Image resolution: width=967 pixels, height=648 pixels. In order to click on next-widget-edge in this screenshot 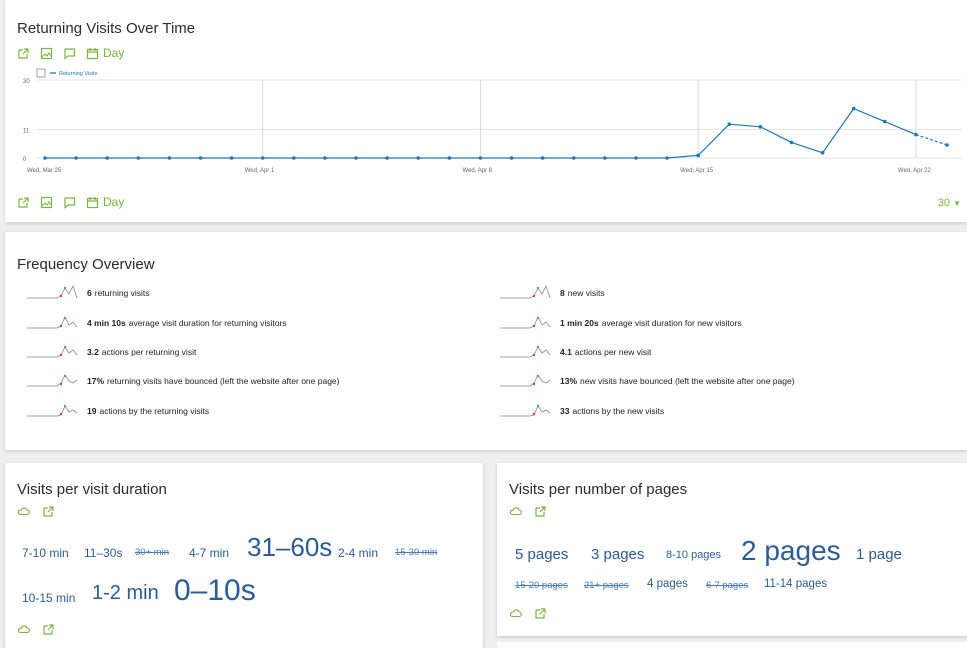, I will do `click(732, 645)`.